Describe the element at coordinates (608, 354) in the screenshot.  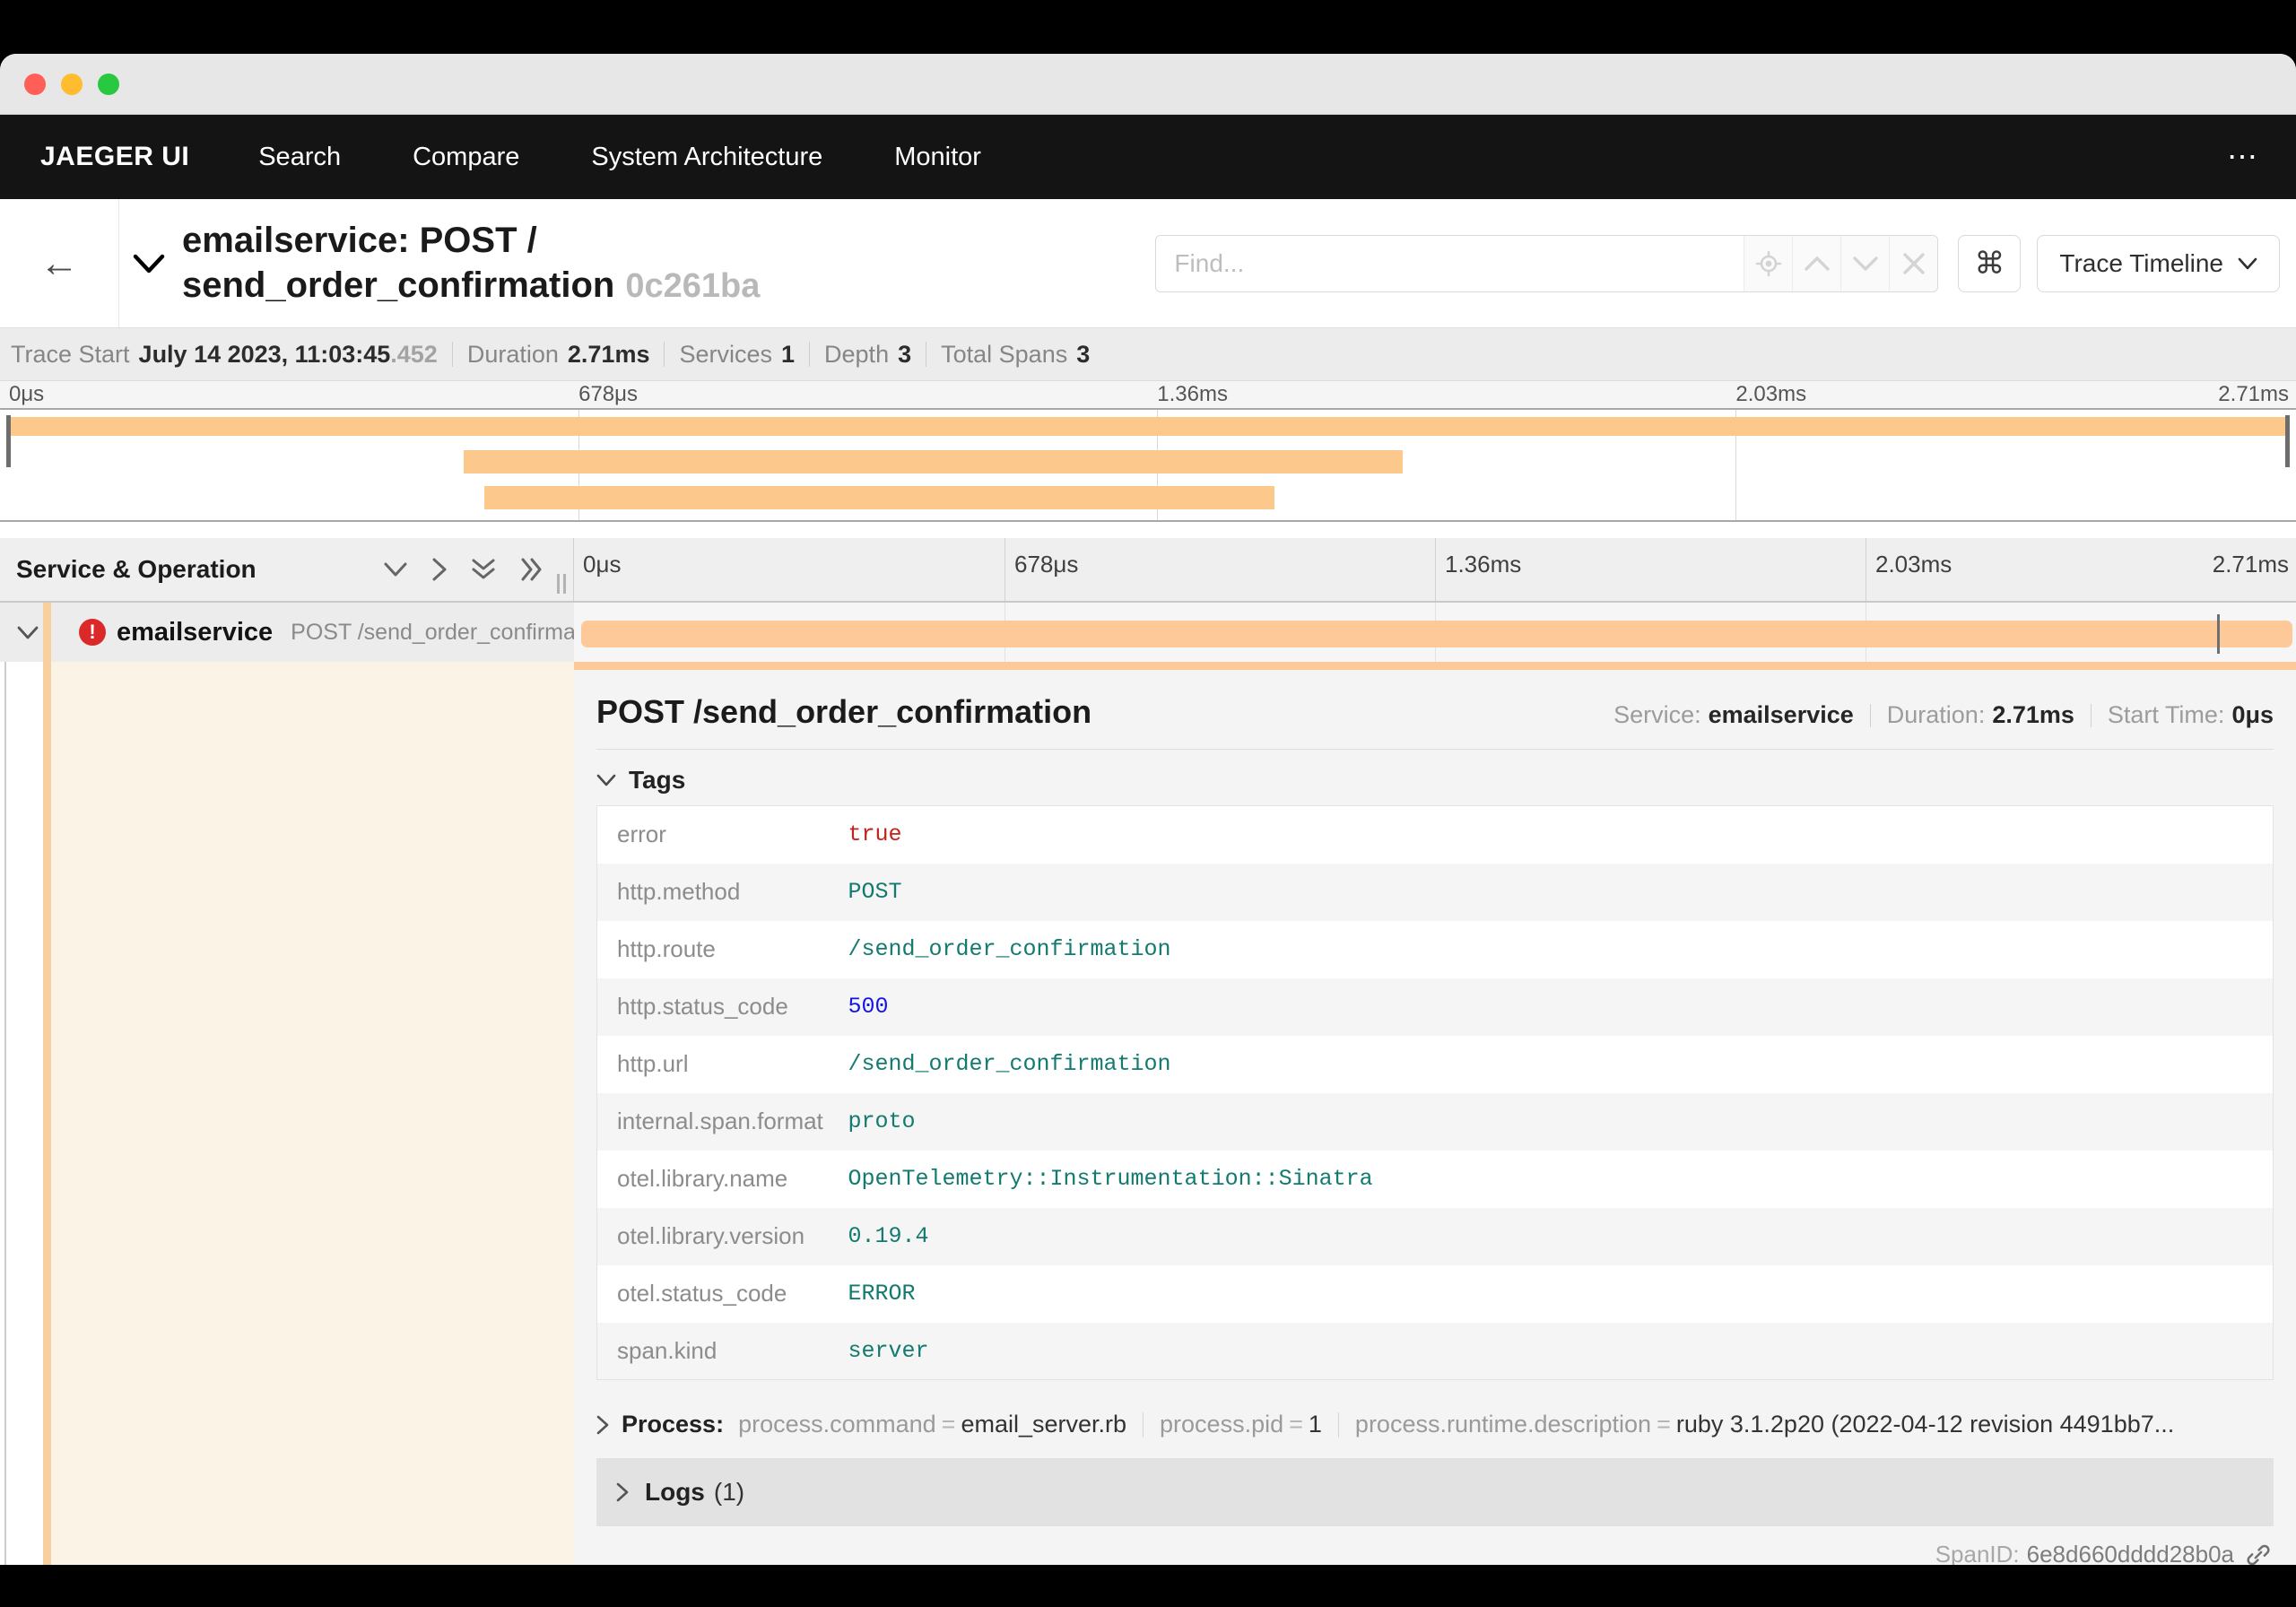
I see `duration-value: 2.71ms` at that location.